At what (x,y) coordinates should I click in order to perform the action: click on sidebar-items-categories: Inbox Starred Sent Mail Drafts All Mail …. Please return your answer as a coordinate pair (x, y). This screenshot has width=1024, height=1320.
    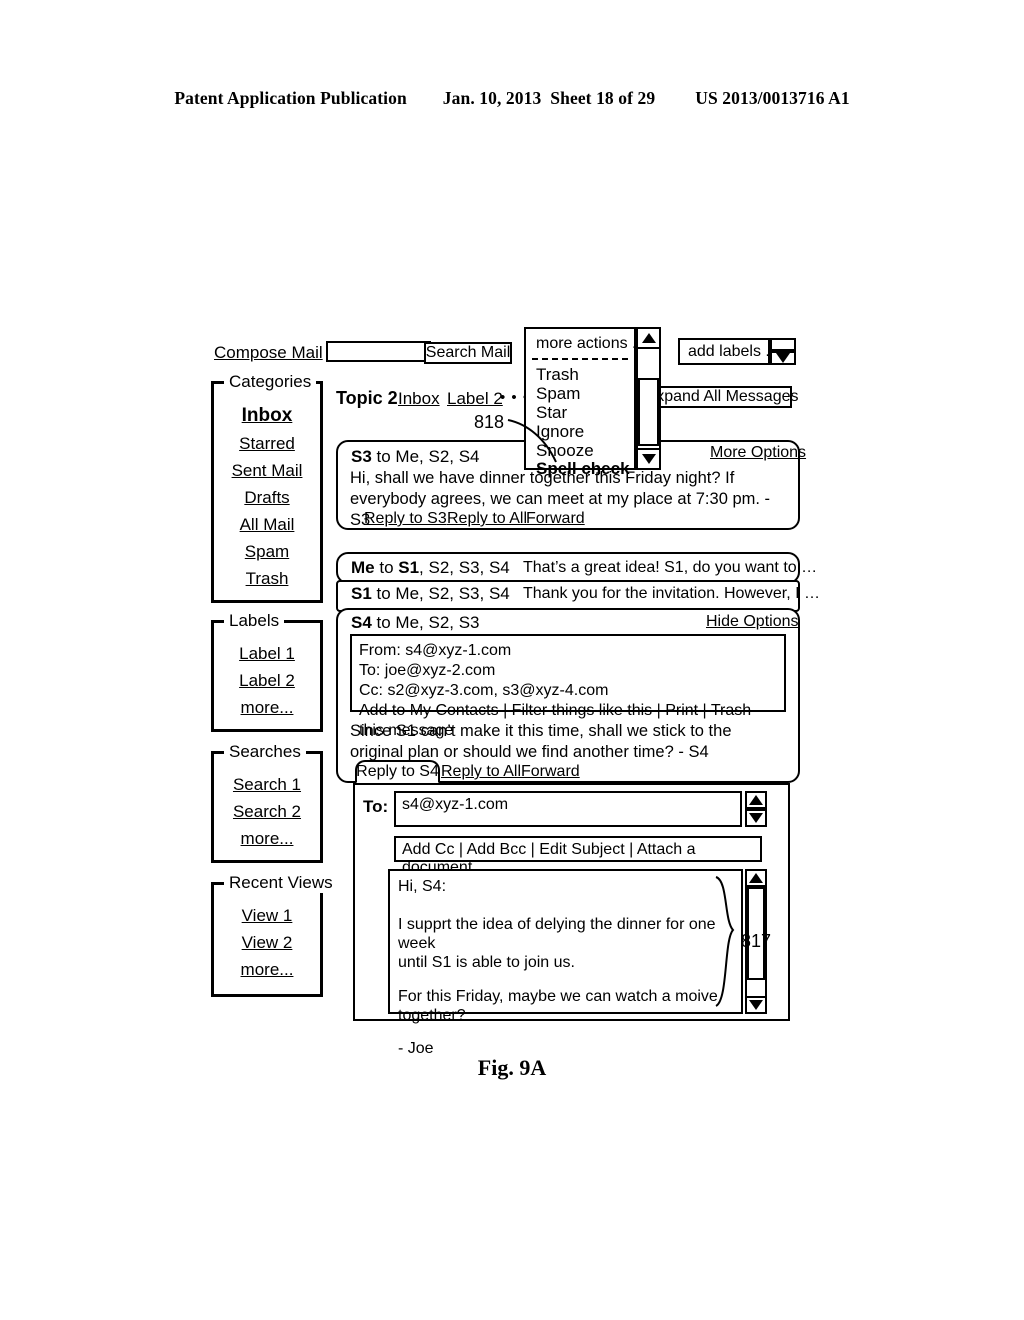
    Looking at the image, I should click on (267, 486).